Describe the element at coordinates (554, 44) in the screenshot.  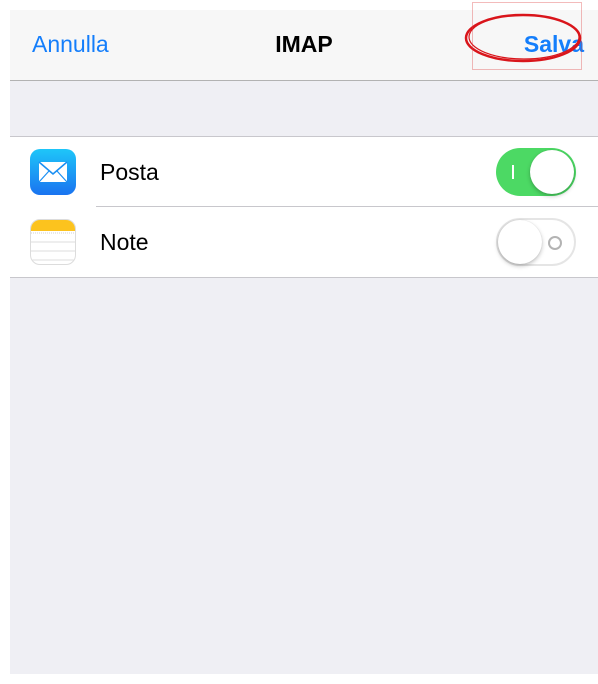
I see `save-button: Salva` at that location.